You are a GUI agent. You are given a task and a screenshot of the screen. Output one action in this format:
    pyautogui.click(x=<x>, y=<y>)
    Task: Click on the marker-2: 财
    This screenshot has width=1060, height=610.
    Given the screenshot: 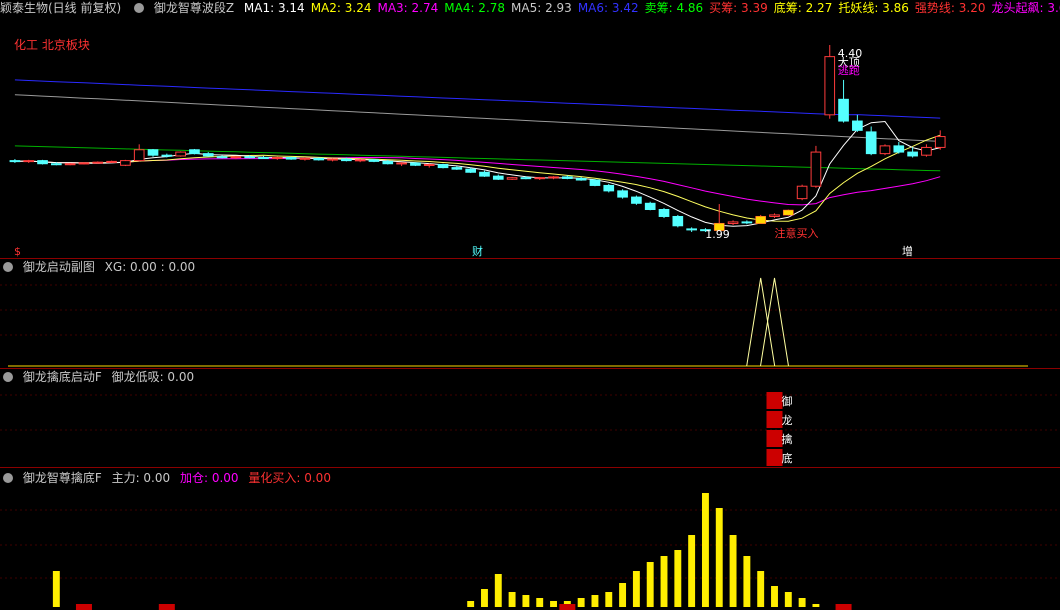 What is the action you would take?
    pyautogui.click(x=477, y=251)
    